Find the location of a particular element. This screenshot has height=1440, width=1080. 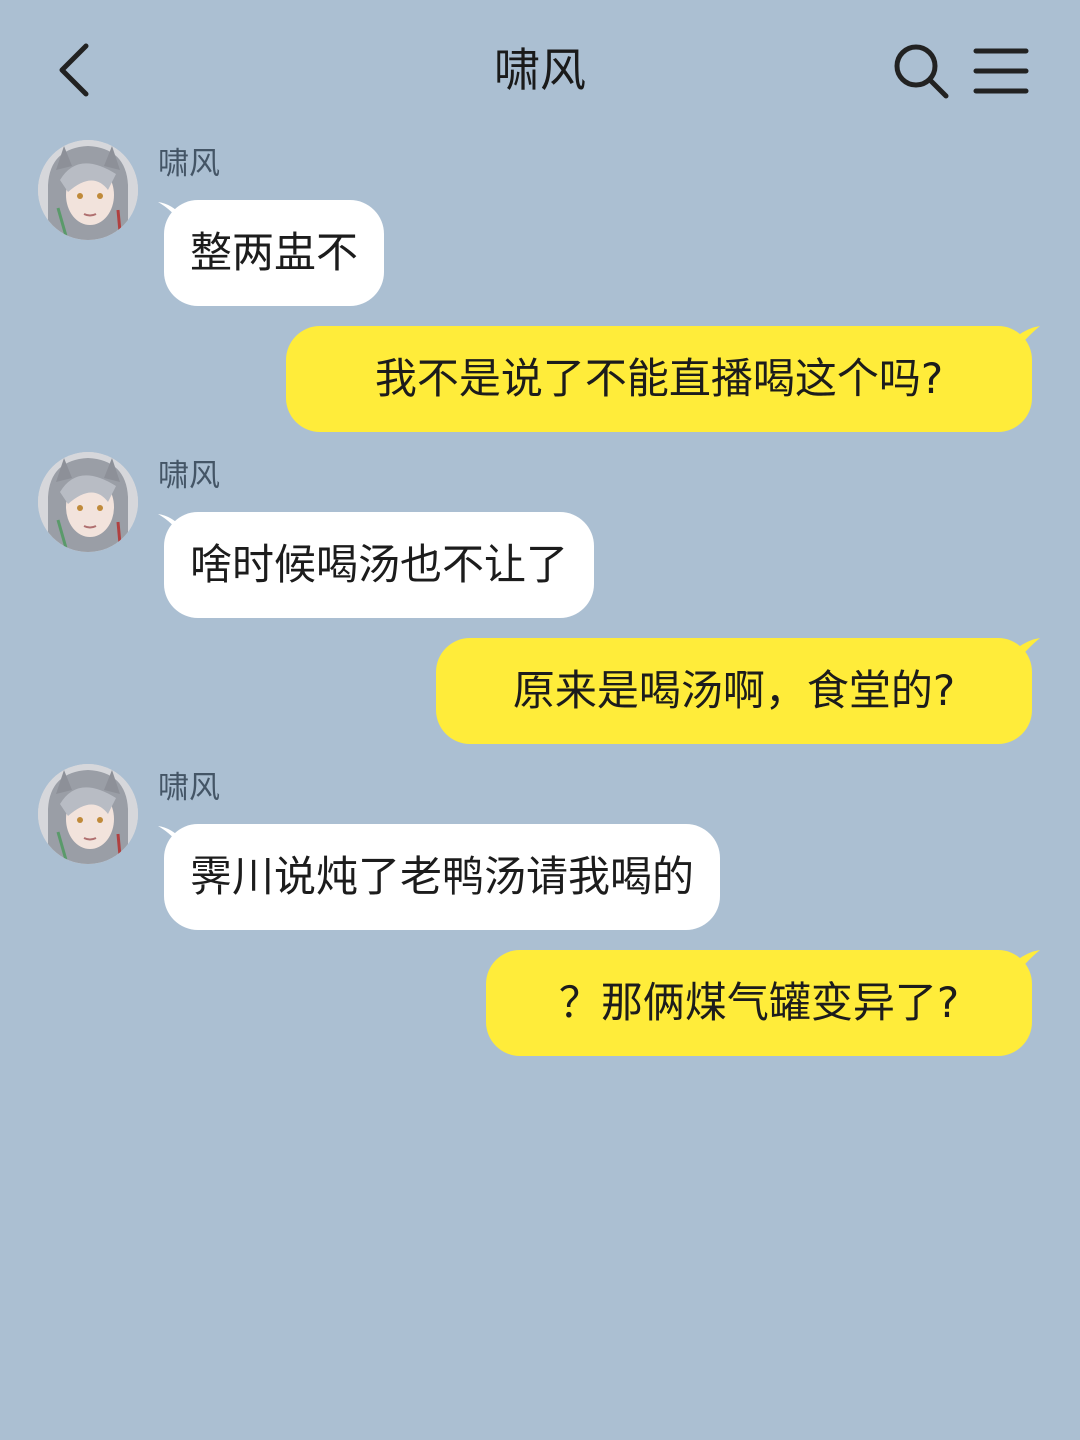

search-button is located at coordinates (921, 71).